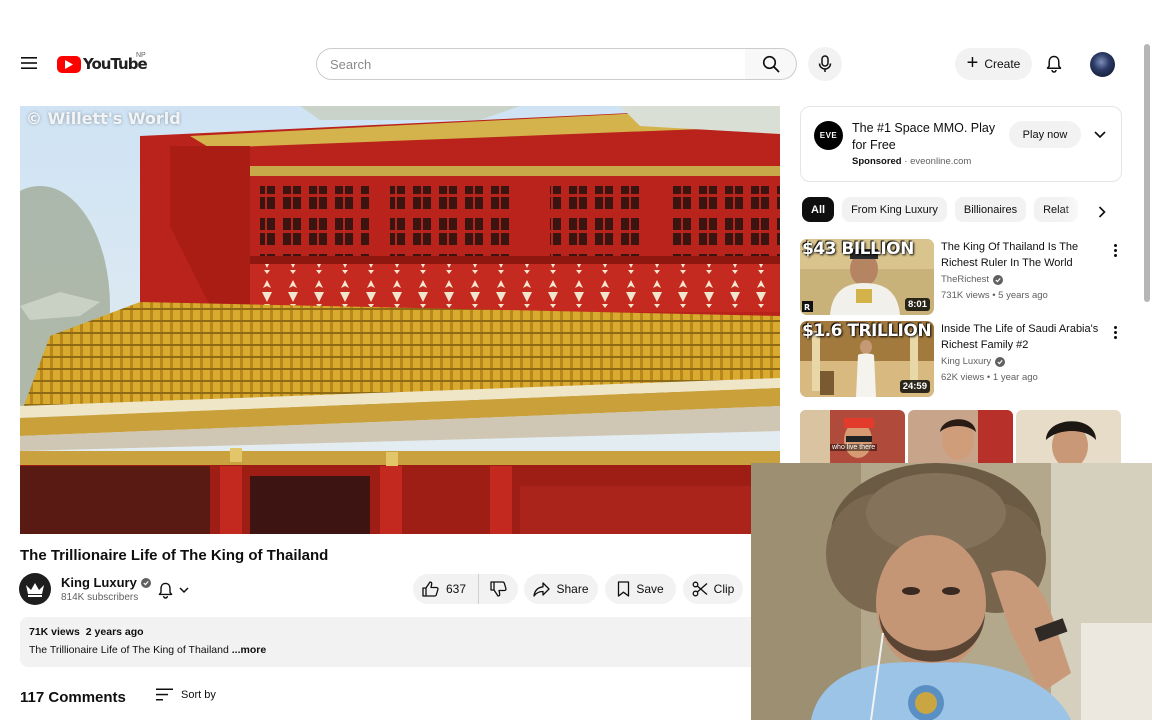 This screenshot has height=720, width=1152. What do you see at coordinates (456, 589) in the screenshot?
I see `like-count: 637` at bounding box center [456, 589].